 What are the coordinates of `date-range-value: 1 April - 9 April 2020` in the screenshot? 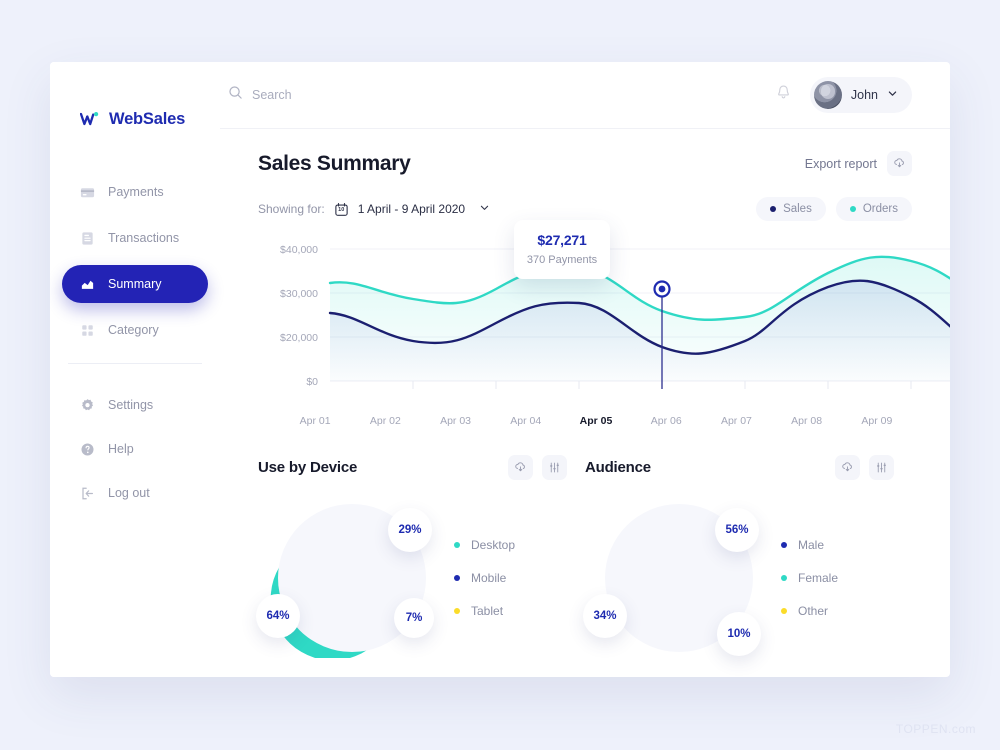 It's located at (411, 209).